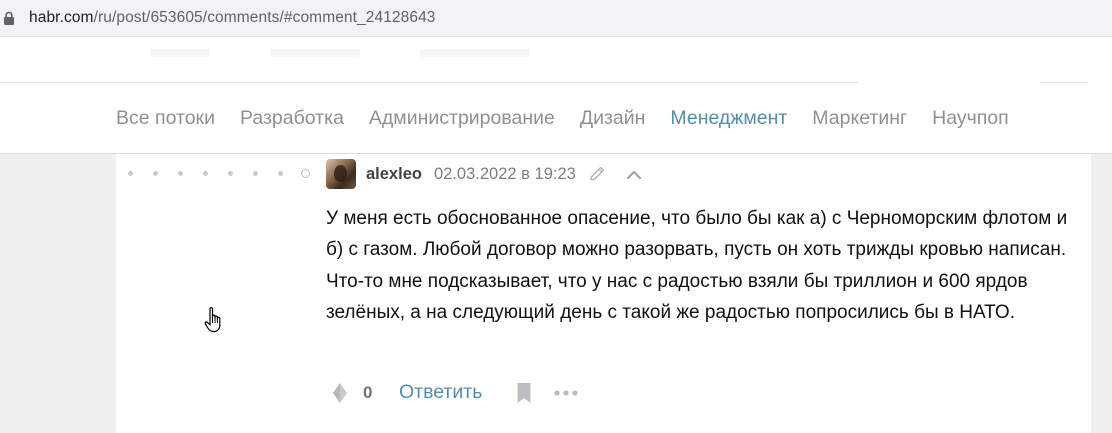 This screenshot has height=433, width=1112. Describe the element at coordinates (394, 174) in the screenshot. I see `comment-author: alexleo` at that location.